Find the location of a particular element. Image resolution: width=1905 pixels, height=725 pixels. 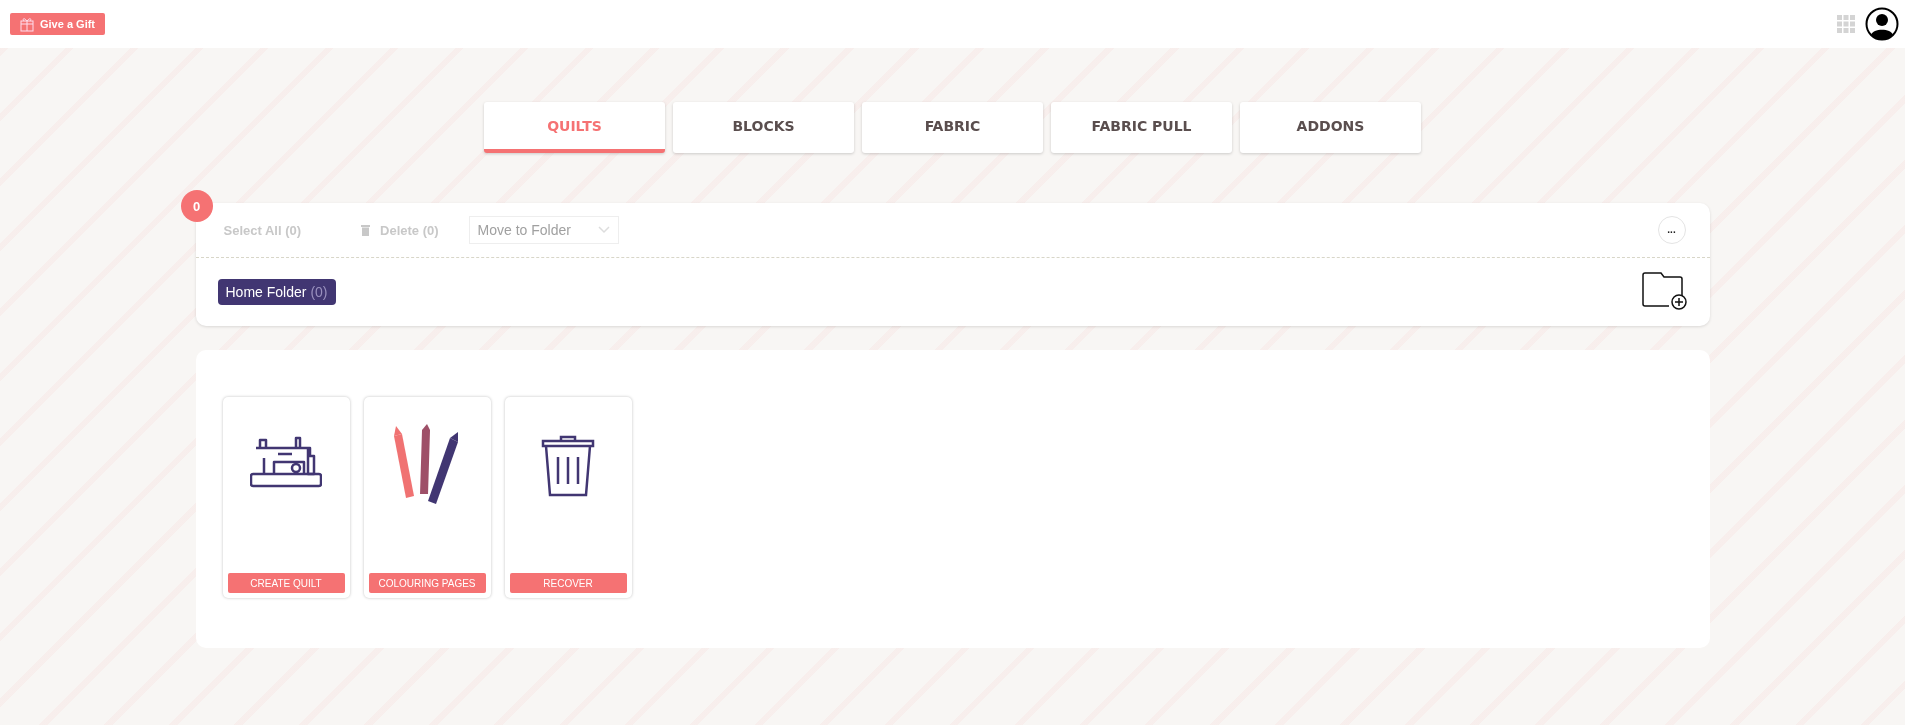

trash-icon is located at coordinates (366, 230).